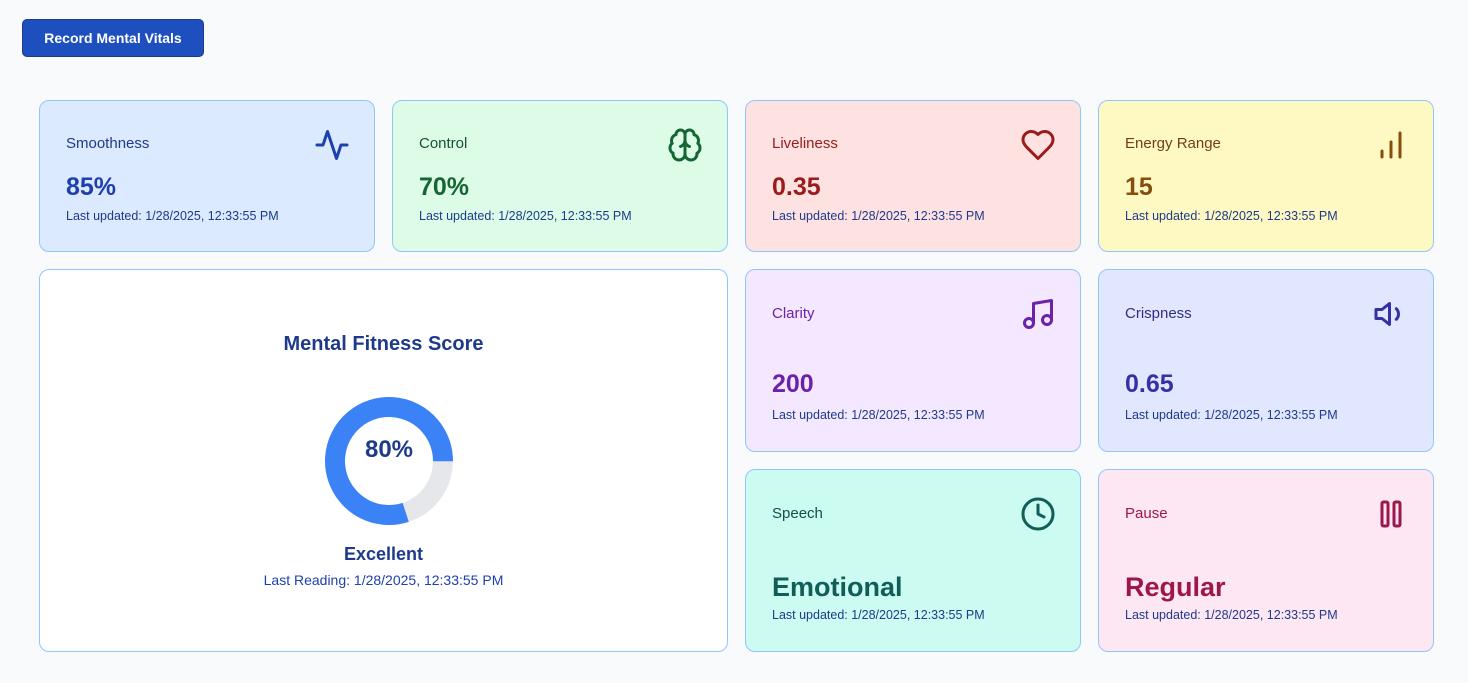 The height and width of the screenshot is (683, 1468). Describe the element at coordinates (444, 187) in the screenshot. I see `control-value: 70%` at that location.